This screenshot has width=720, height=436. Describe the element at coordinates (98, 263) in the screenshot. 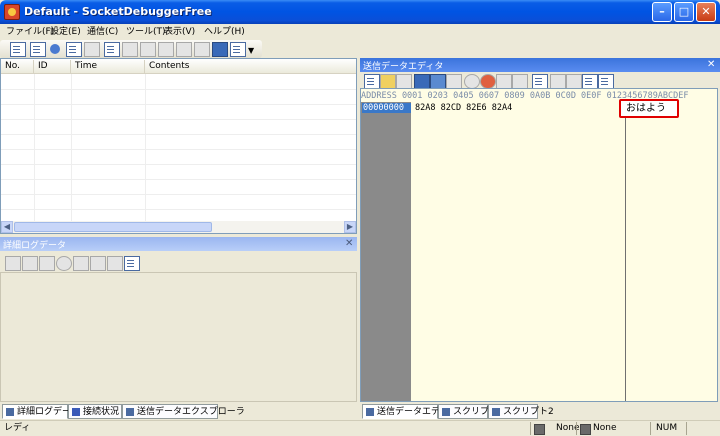

I see `filter-icon` at that location.